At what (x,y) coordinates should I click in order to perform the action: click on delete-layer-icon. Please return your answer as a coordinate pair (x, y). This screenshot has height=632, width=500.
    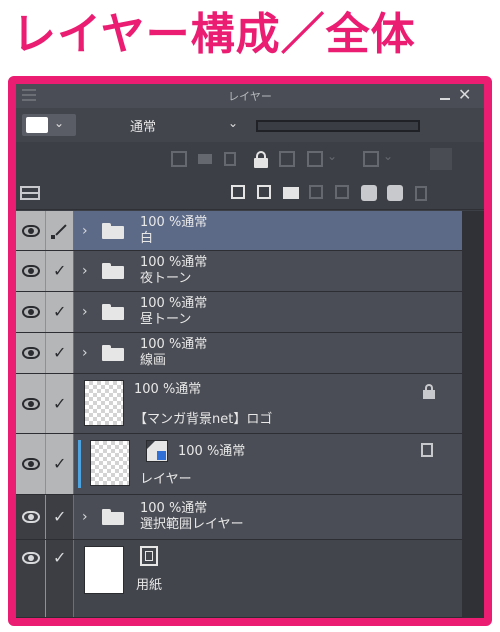
    Looking at the image, I should click on (421, 193).